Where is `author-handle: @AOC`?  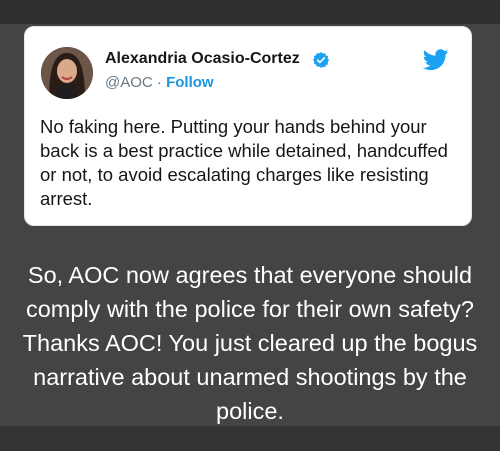
author-handle: @AOC is located at coordinates (129, 82).